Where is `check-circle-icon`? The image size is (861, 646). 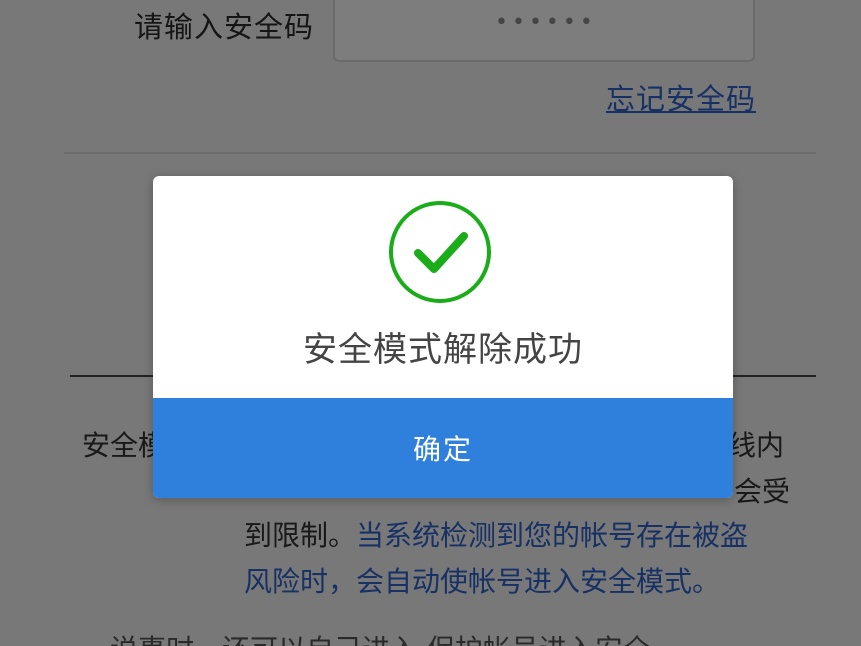 check-circle-icon is located at coordinates (440, 252).